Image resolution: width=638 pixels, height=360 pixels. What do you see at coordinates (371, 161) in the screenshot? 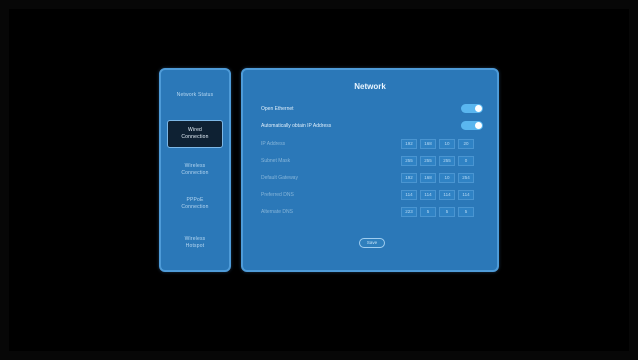
I see `subnet-mask-row: Subnet Mask 255 255 255 0` at bounding box center [371, 161].